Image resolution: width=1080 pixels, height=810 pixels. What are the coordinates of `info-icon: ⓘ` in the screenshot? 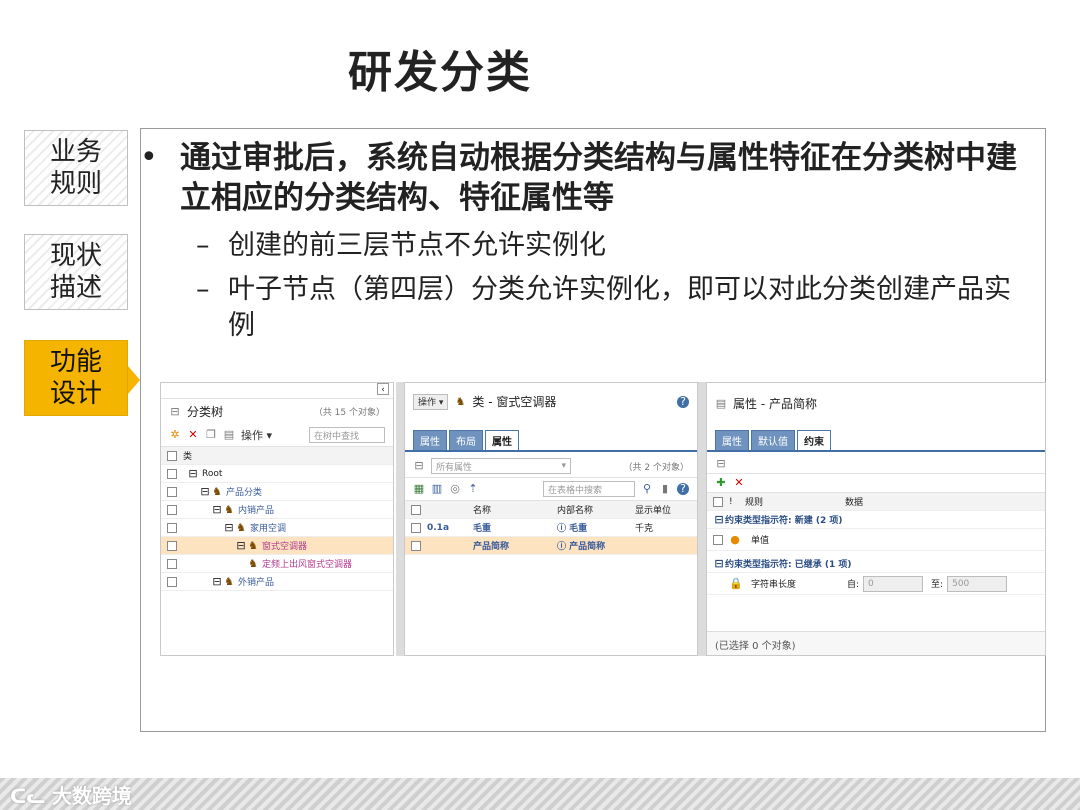 It's located at (563, 547).